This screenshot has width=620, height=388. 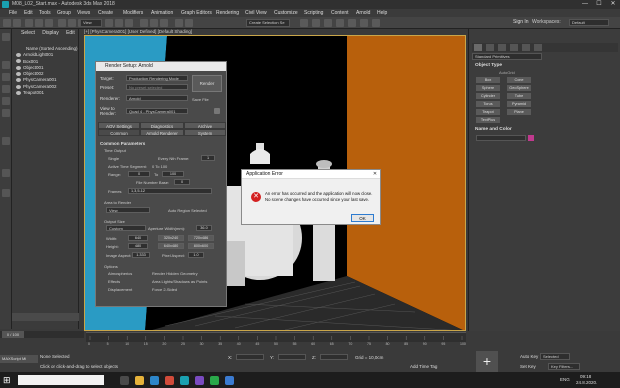 What do you see at coordinates (585, 4) in the screenshot?
I see `minimize-button: —` at bounding box center [585, 4].